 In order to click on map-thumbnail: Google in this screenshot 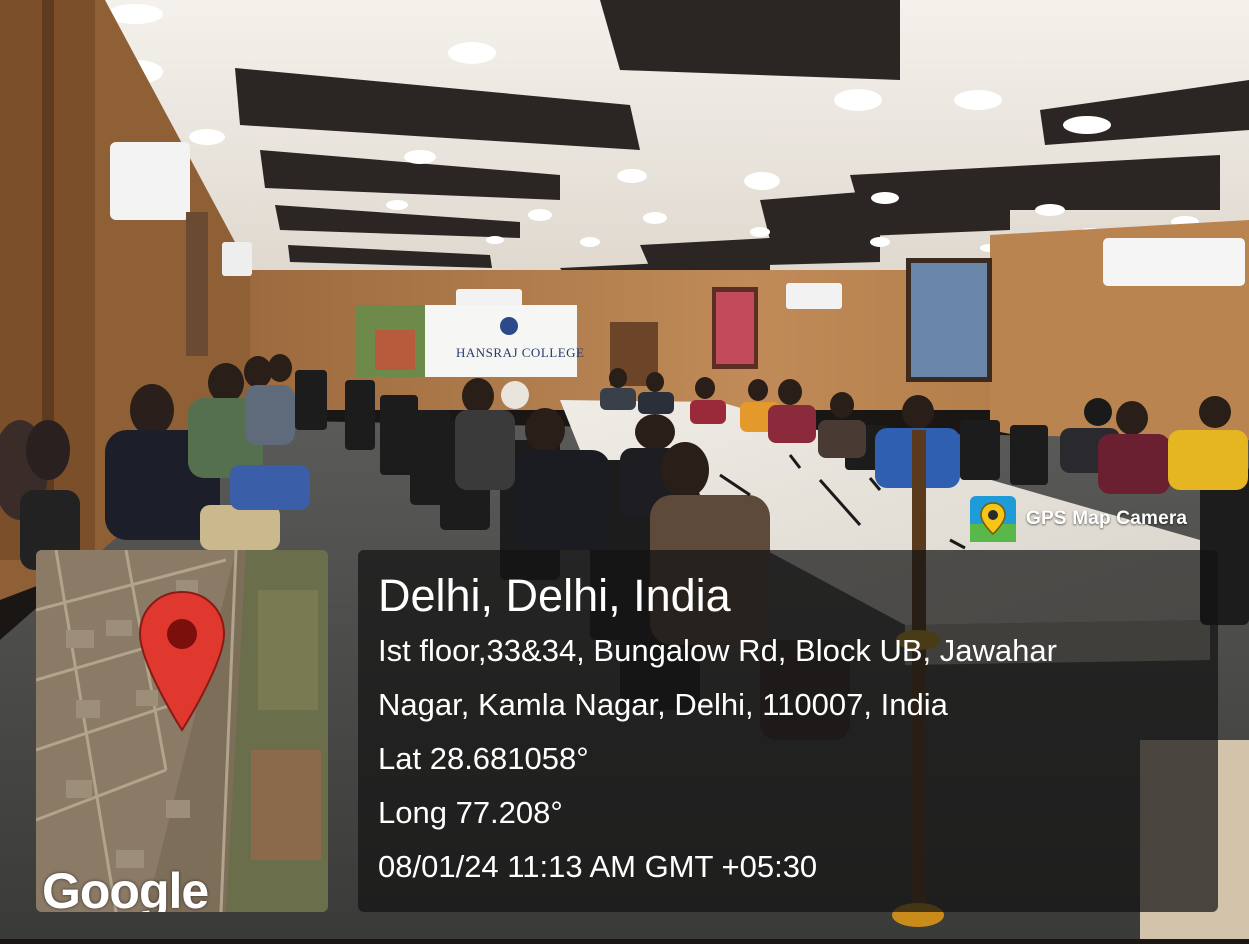, I will do `click(182, 731)`.